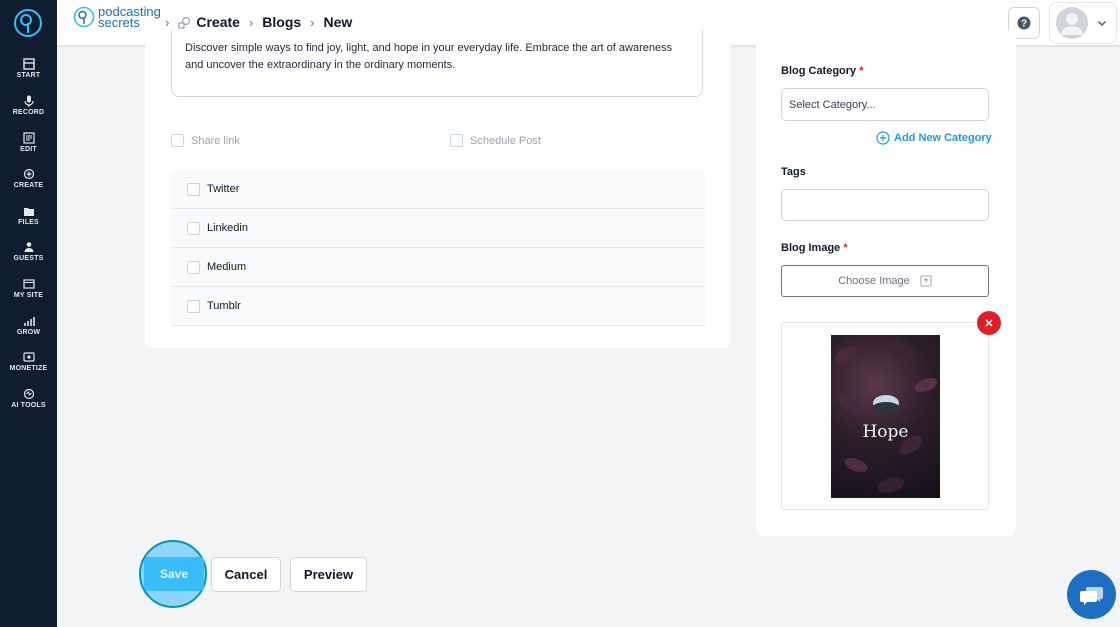 The height and width of the screenshot is (627, 1120). I want to click on blog-image-preview: Hope, so click(885, 416).